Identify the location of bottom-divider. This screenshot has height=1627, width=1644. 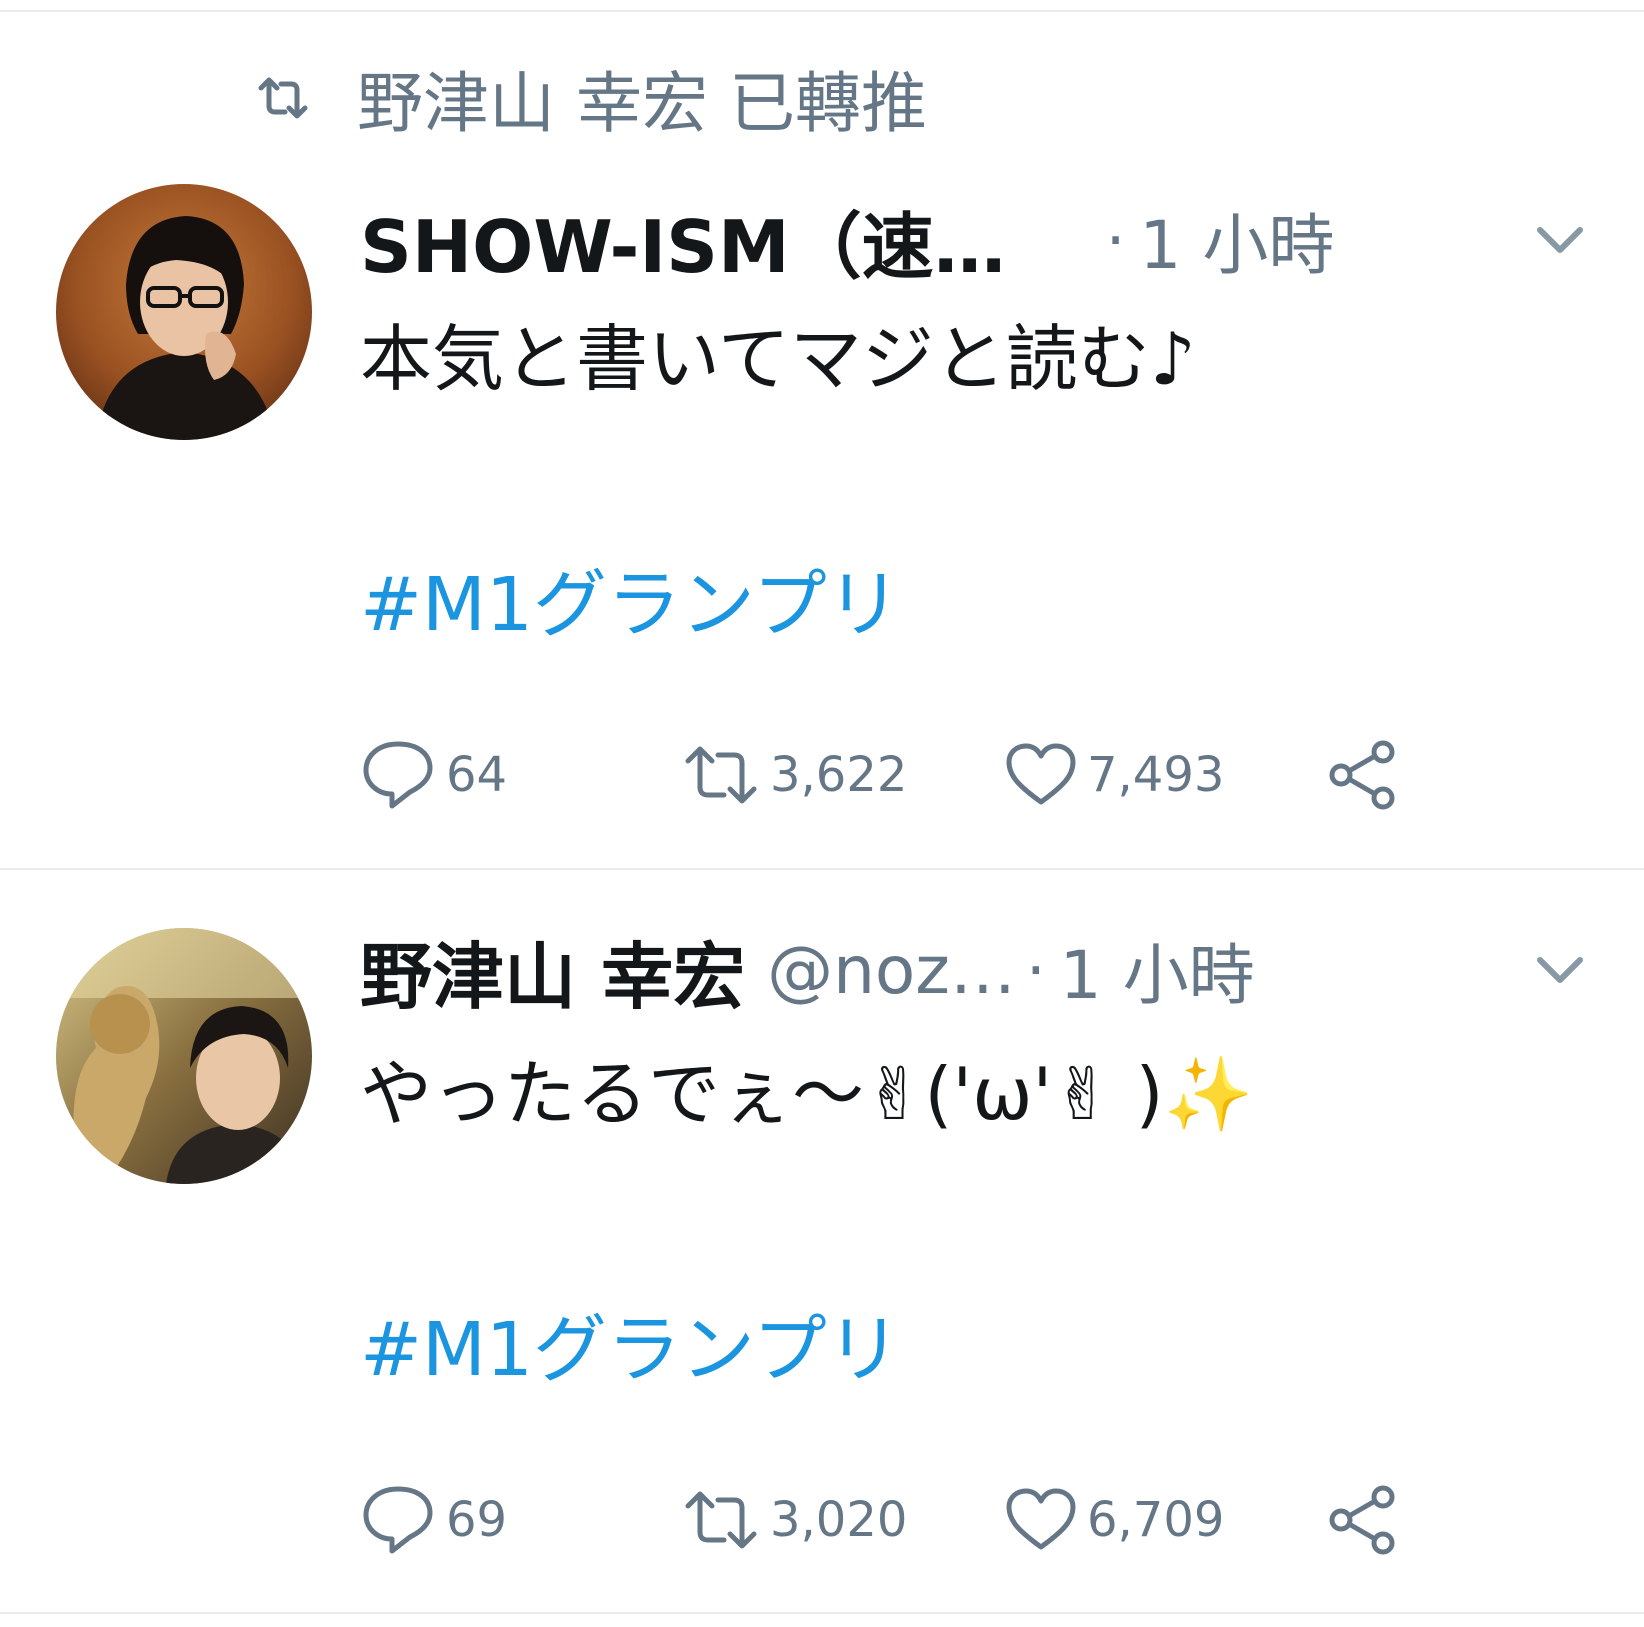
(822, 1613).